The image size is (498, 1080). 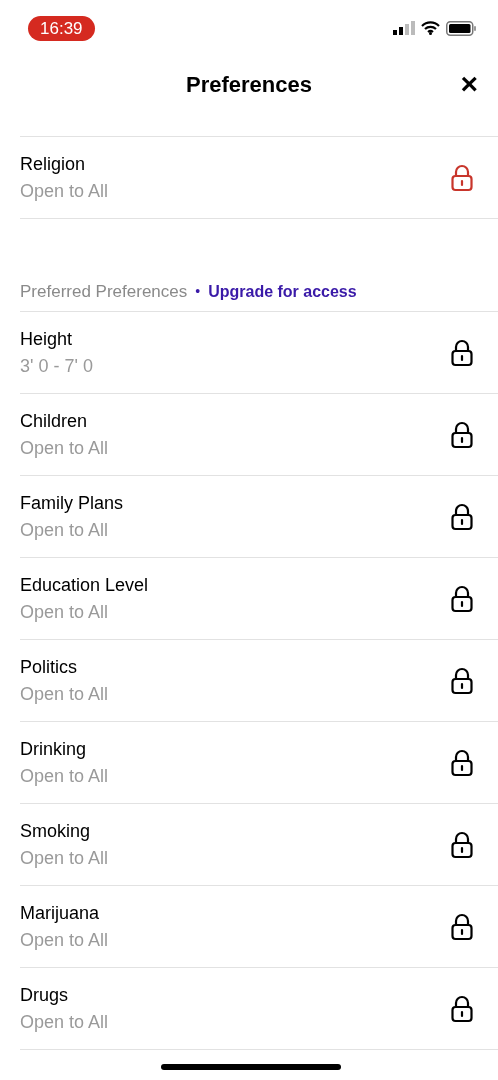 What do you see at coordinates (60, 913) in the screenshot?
I see `preference-title: Marijuana` at bounding box center [60, 913].